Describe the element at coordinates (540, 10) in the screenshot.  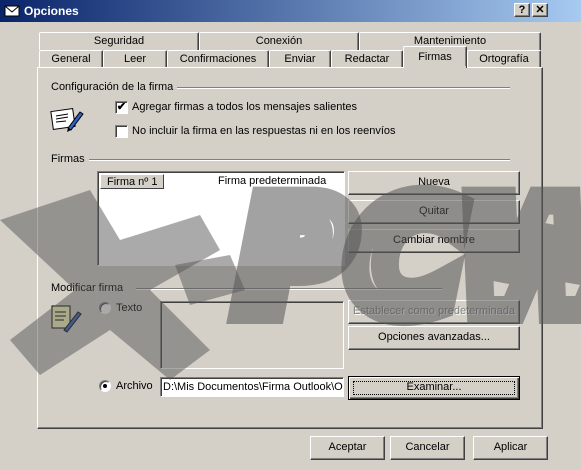
I see `close-button: ✕` at that location.